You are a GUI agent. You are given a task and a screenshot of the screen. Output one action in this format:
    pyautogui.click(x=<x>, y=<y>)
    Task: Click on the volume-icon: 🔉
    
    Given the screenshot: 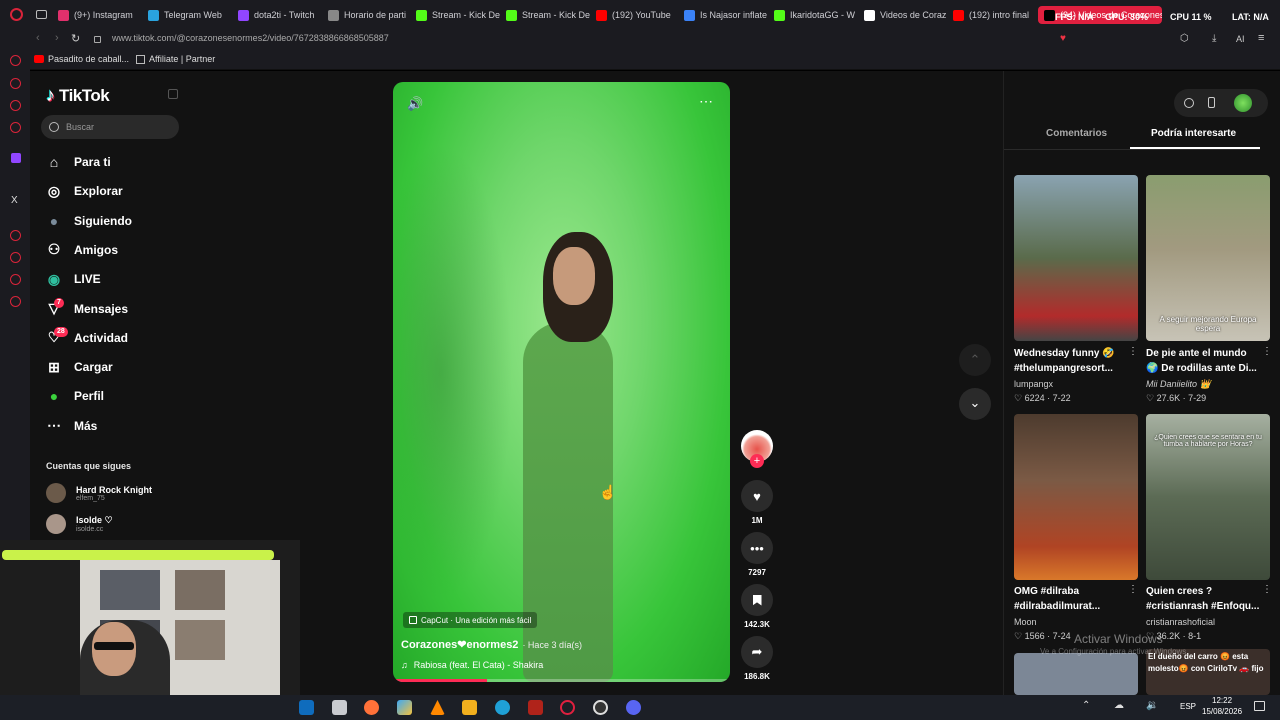 What is the action you would take?
    pyautogui.click(x=1152, y=705)
    